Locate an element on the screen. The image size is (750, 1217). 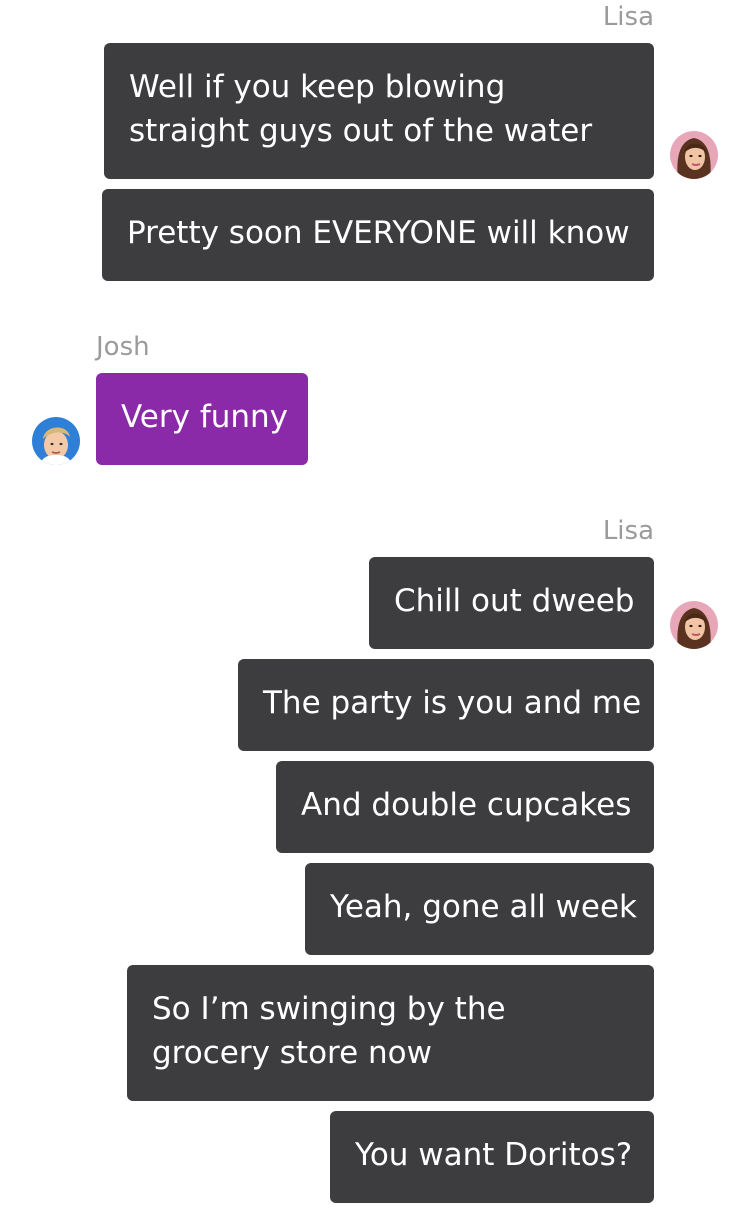
message-text: The party is you and me is located at coordinates (452, 703).